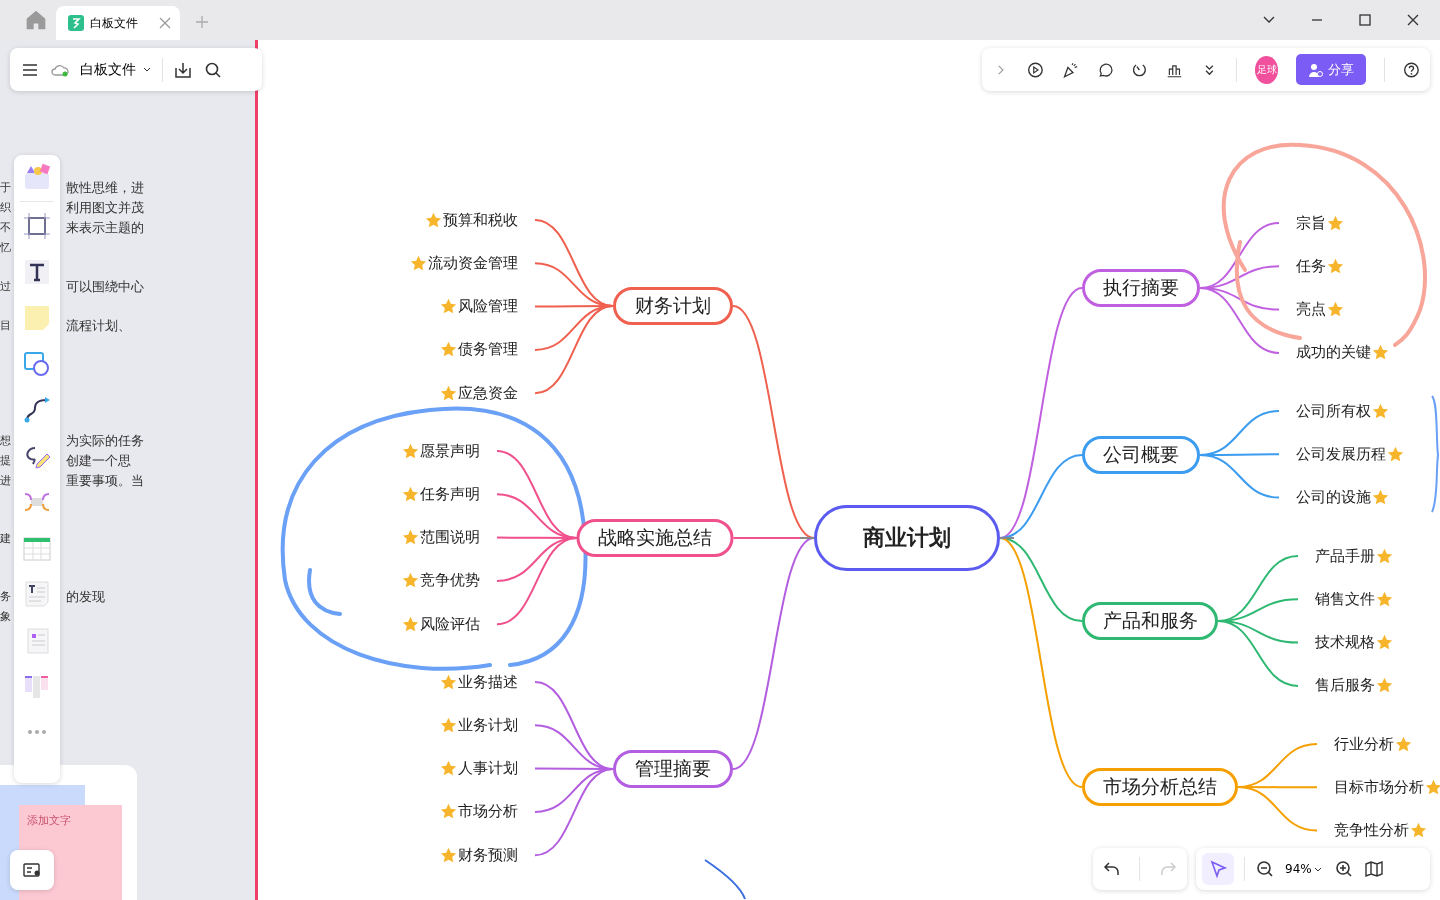 This screenshot has width=1440, height=900. I want to click on subtopic: 风险评估, so click(441, 624).